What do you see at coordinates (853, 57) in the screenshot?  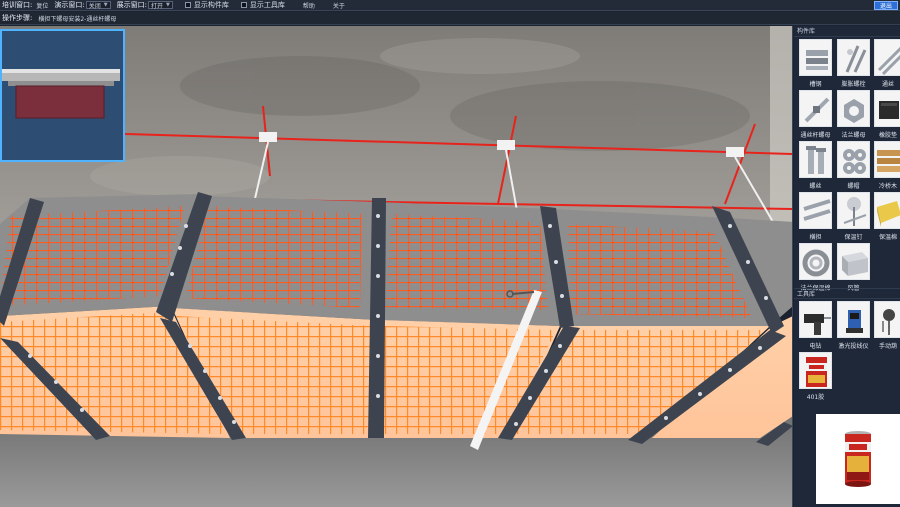 I see `expansion-bolt-icon` at bounding box center [853, 57].